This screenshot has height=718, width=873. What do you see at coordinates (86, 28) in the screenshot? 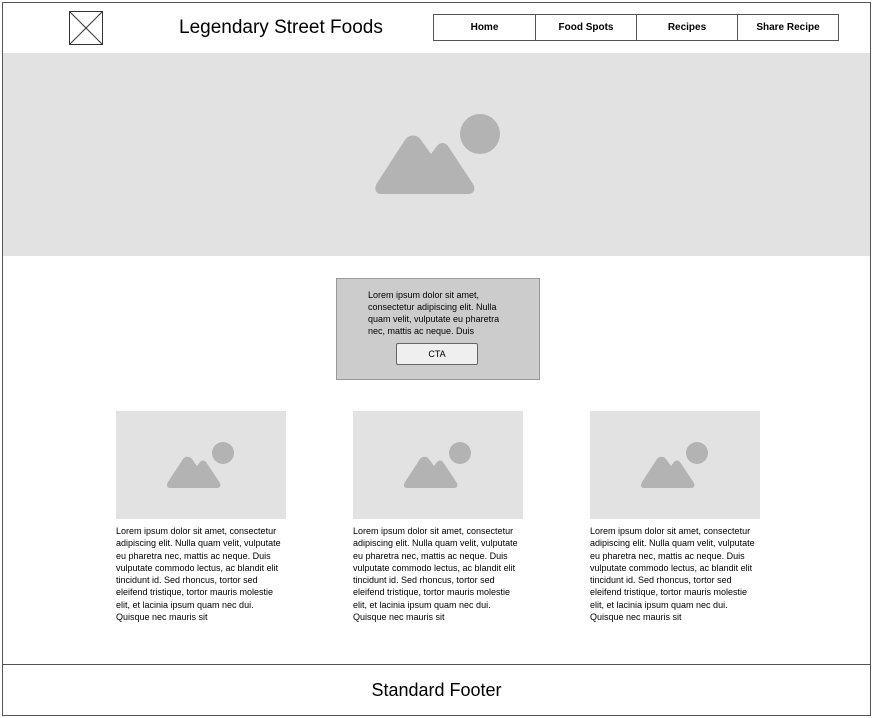
I see `image-placeholder-x-icon` at bounding box center [86, 28].